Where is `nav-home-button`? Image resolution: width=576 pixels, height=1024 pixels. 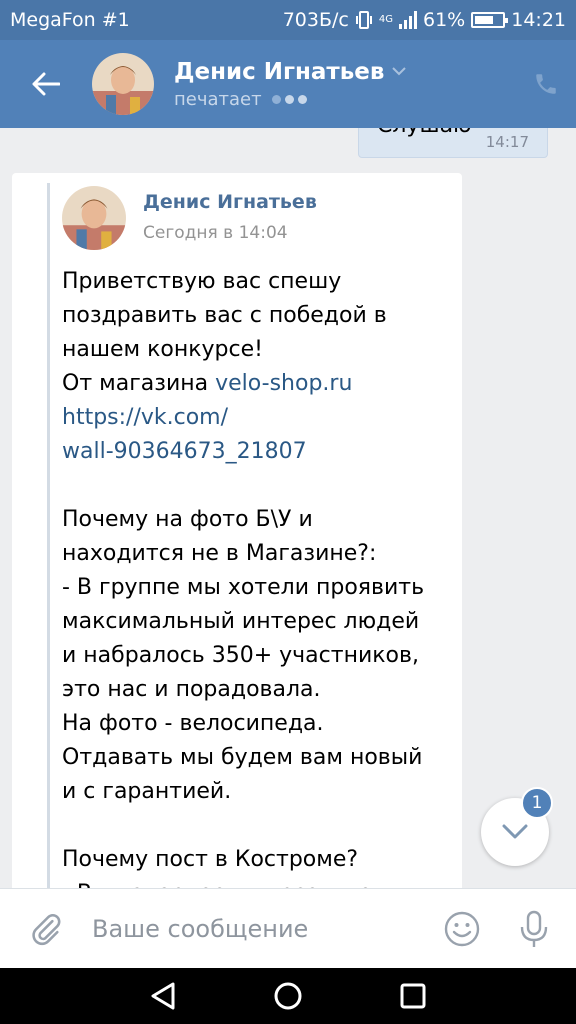 nav-home-button is located at coordinates (288, 996).